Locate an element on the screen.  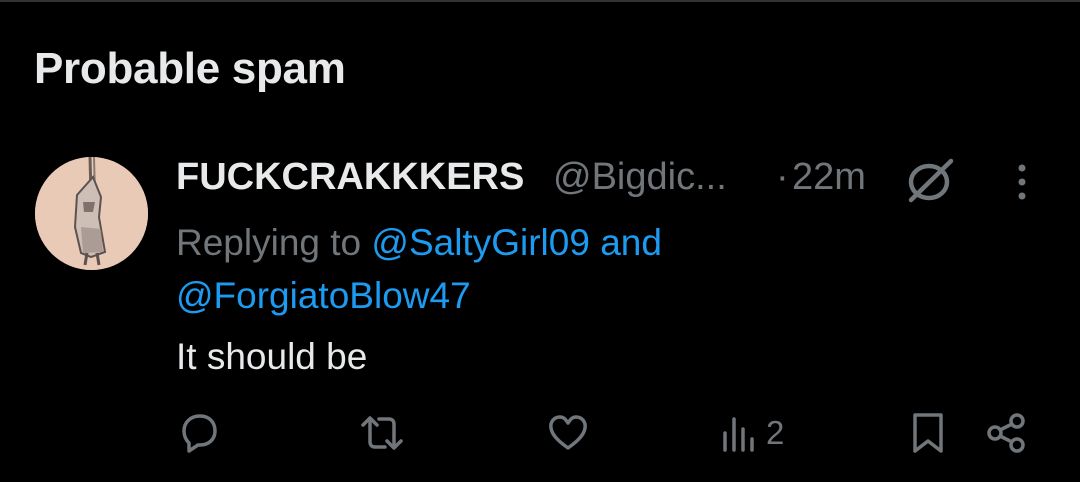
bookmark-icon is located at coordinates (928, 433).